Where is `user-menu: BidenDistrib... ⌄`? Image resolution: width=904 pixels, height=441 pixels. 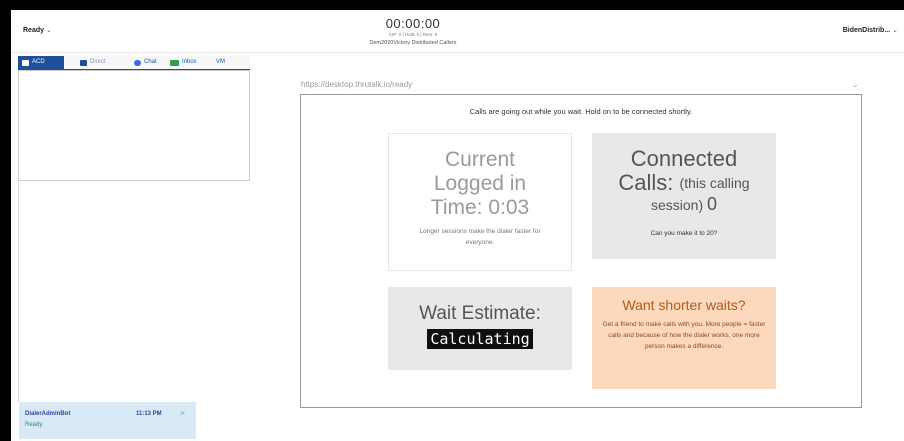 user-menu: BidenDistrib... ⌄ is located at coordinates (870, 30).